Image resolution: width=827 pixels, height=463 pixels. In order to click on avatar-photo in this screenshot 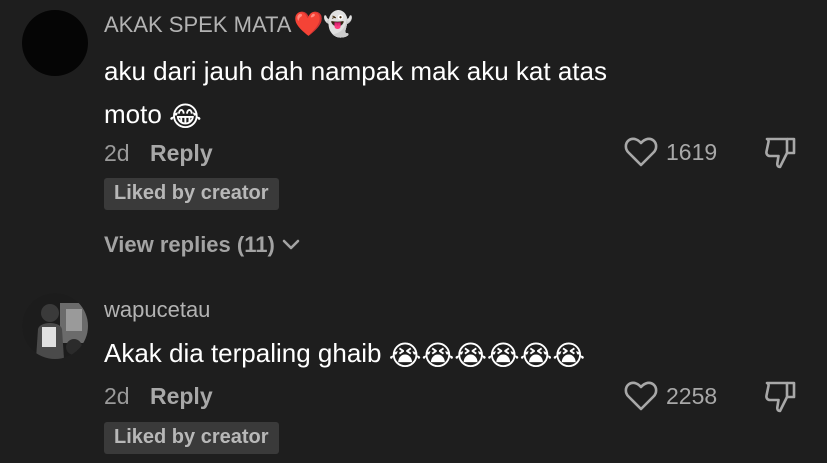, I will do `click(55, 326)`.